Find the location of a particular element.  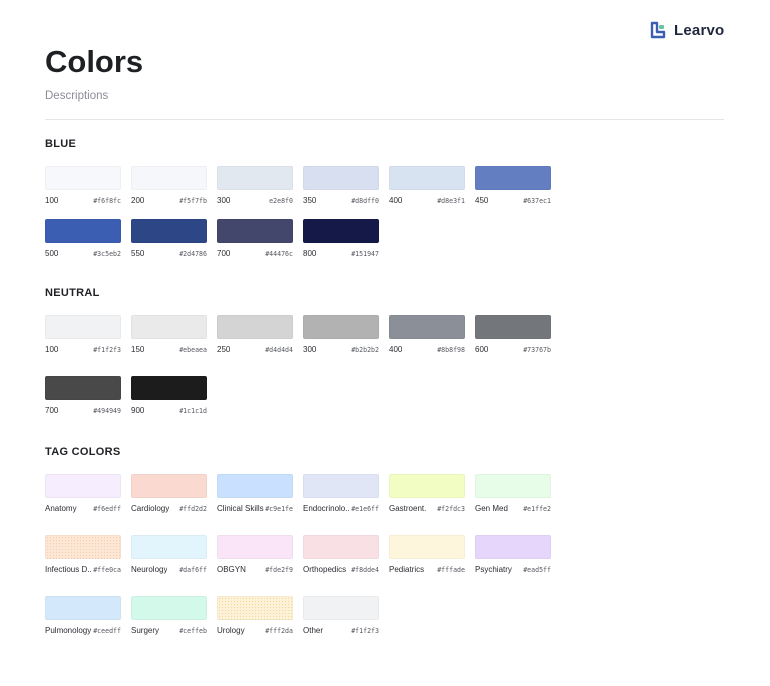

swatch-label: 200 is located at coordinates (138, 200).